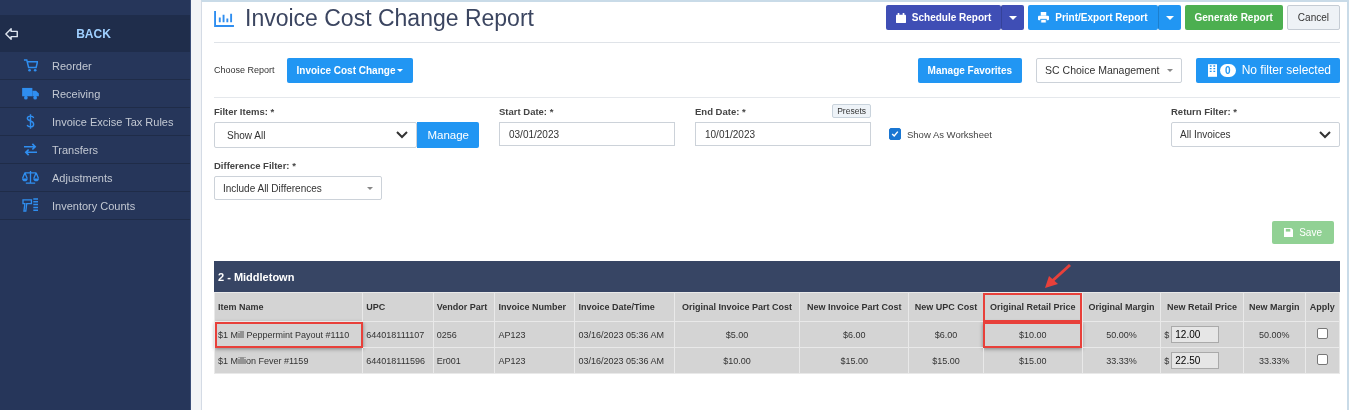 This screenshot has height=410, width=1349. What do you see at coordinates (244, 70) in the screenshot?
I see `choose-report-label: Choose Report` at bounding box center [244, 70].